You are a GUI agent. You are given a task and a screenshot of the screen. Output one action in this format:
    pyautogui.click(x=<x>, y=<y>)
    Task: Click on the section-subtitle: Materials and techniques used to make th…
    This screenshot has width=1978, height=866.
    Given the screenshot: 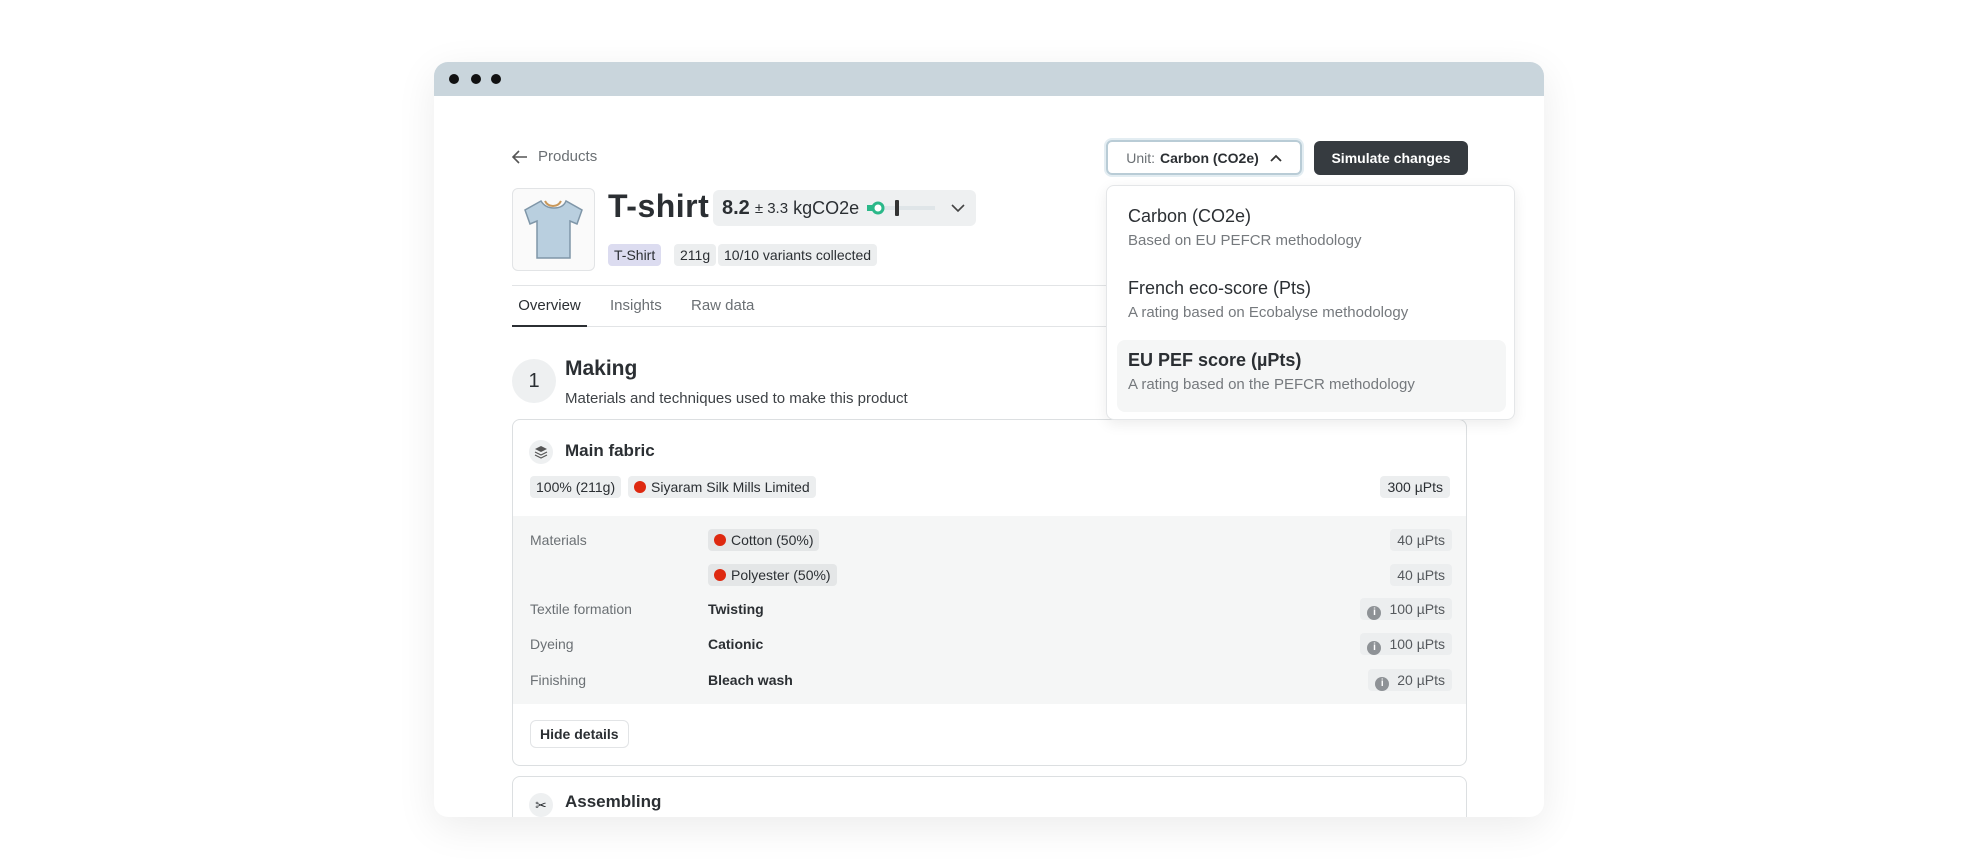 What is the action you would take?
    pyautogui.click(x=736, y=398)
    